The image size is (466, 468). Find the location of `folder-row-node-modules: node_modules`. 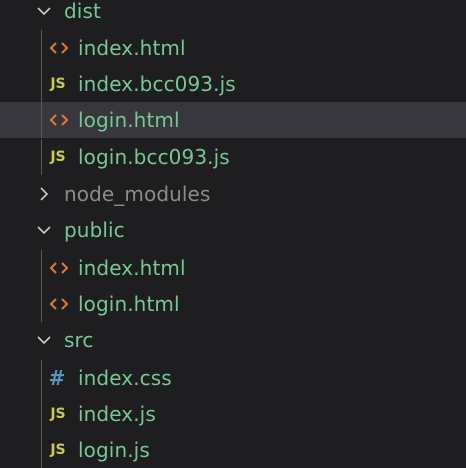

folder-row-node-modules: node_modules is located at coordinates (233, 194).